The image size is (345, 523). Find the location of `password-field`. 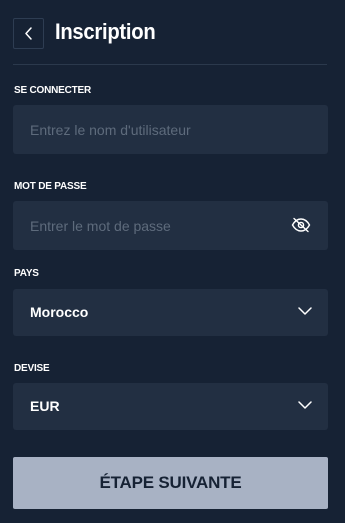

password-field is located at coordinates (170, 225).